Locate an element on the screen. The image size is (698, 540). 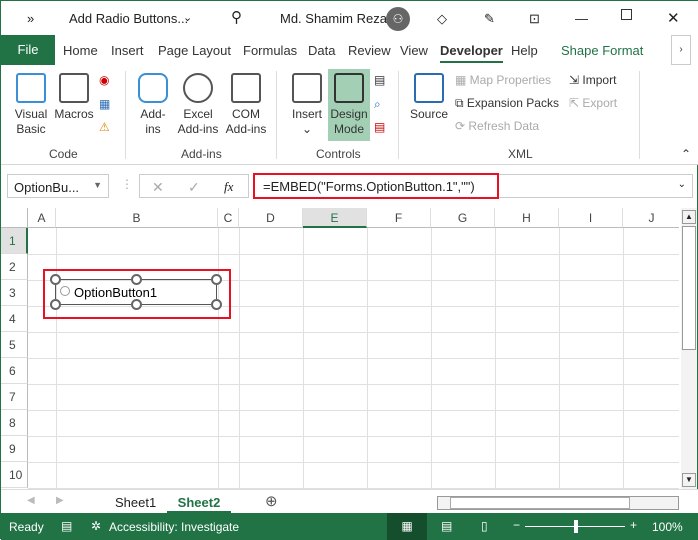
row-header-6: 6 is located at coordinates (14, 371).